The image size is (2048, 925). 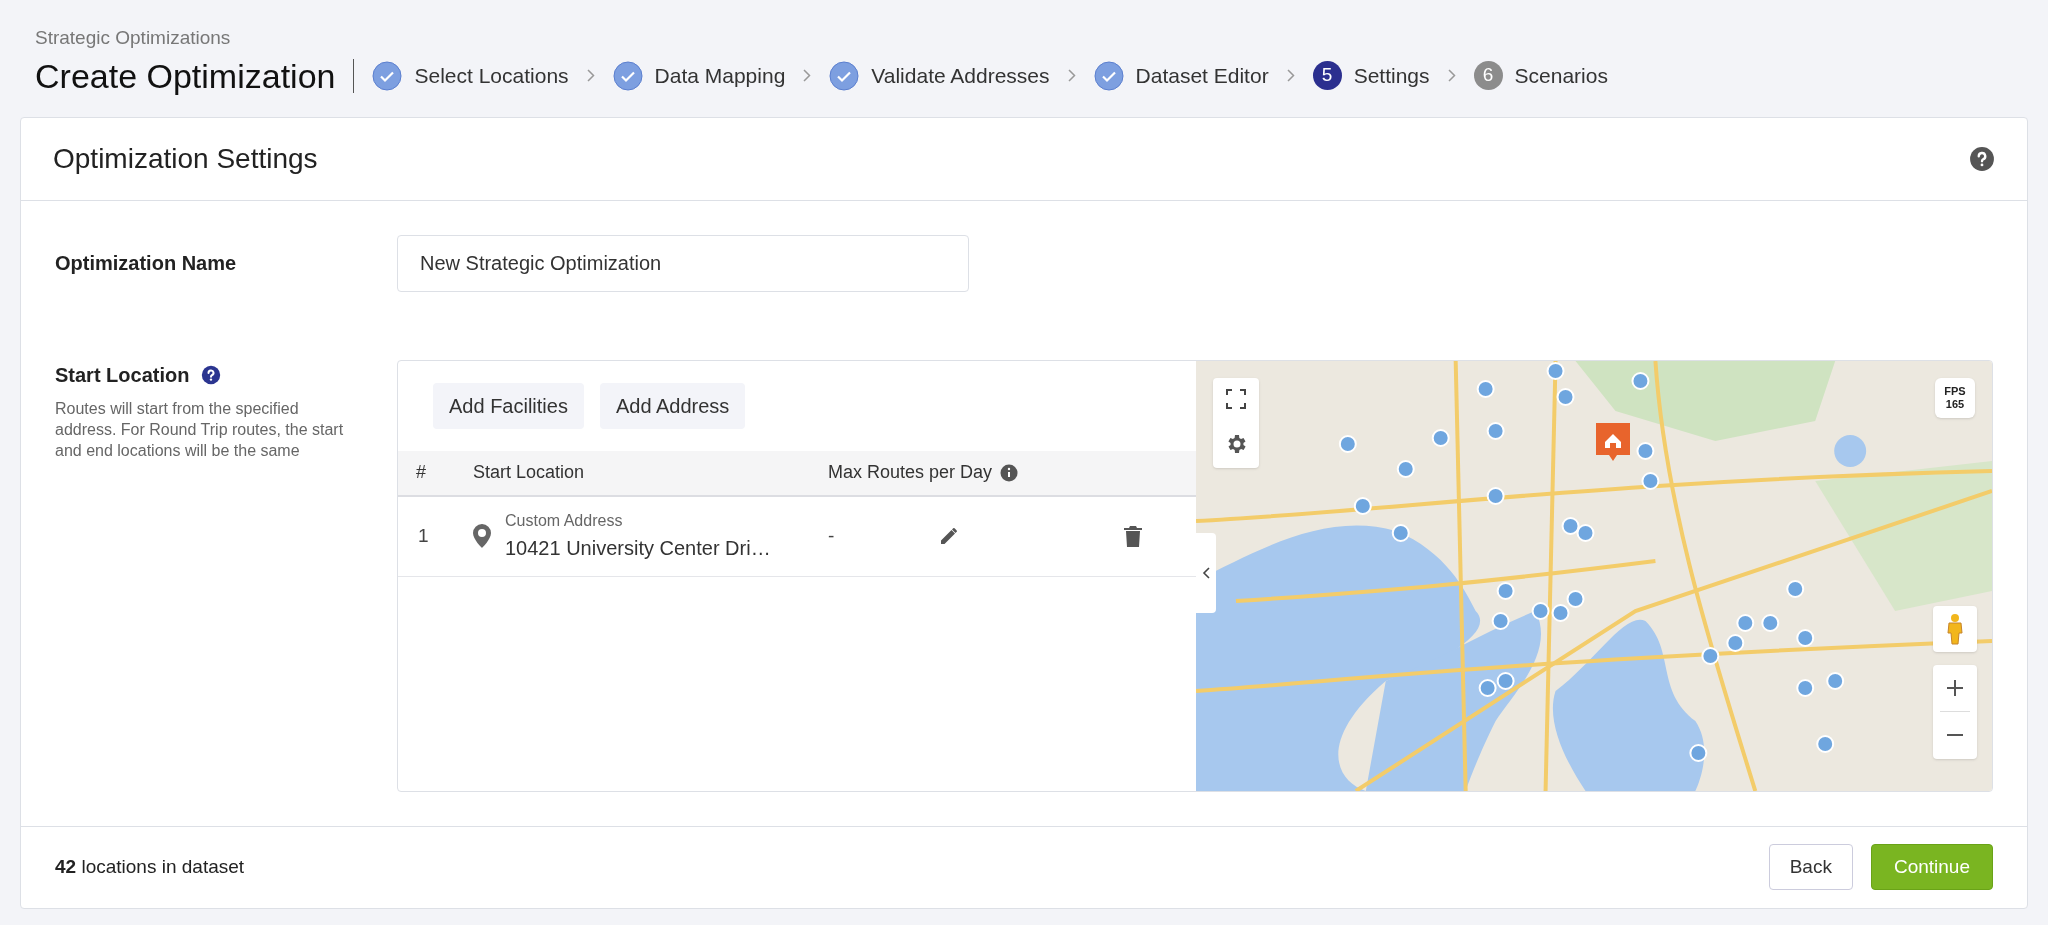 What do you see at coordinates (423, 535) in the screenshot?
I see `table-cell-text: 1` at bounding box center [423, 535].